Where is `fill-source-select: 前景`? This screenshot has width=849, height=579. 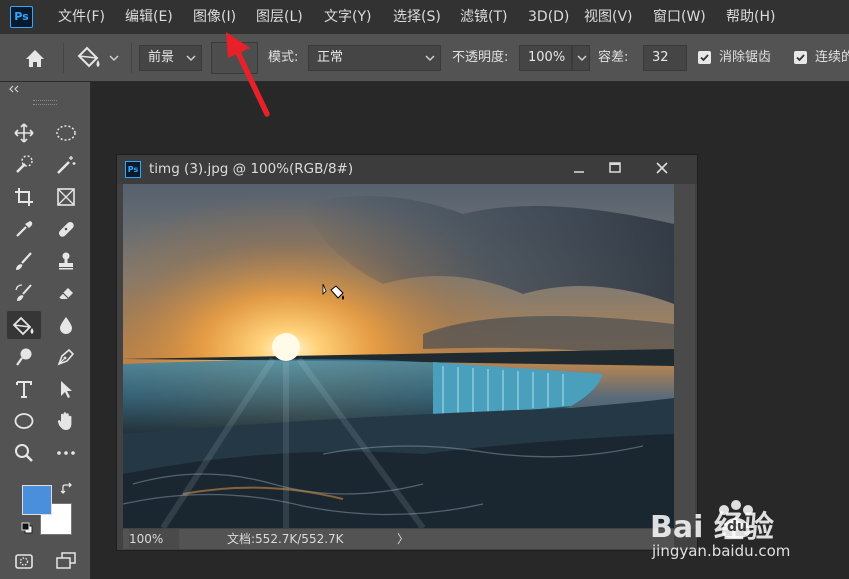
fill-source-select: 前景 is located at coordinates (170, 58).